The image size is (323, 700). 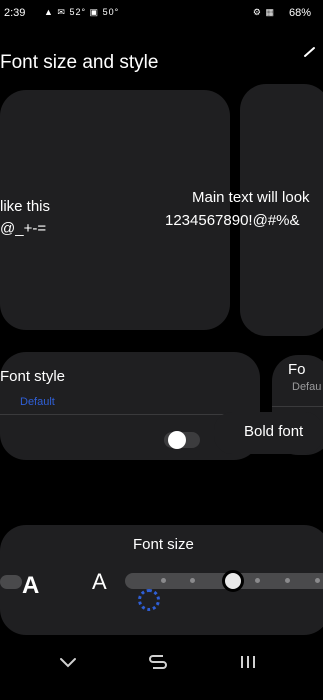 I want to click on font-size-large-a: A, so click(x=99, y=581).